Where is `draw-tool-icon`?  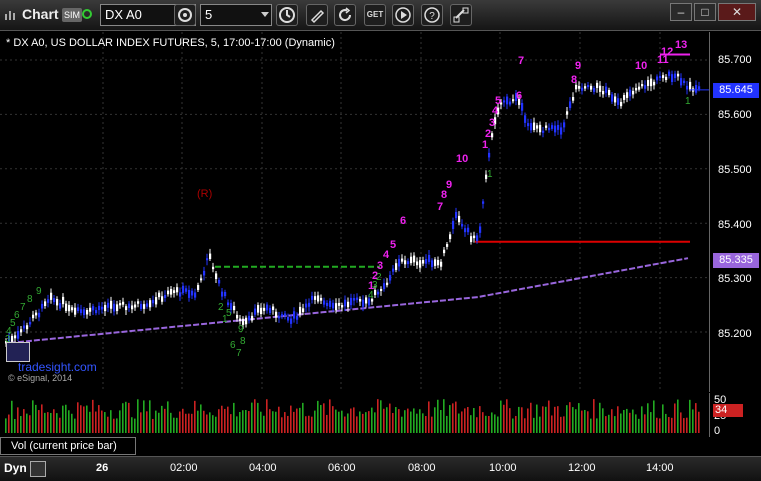 draw-tool-icon is located at coordinates (317, 15).